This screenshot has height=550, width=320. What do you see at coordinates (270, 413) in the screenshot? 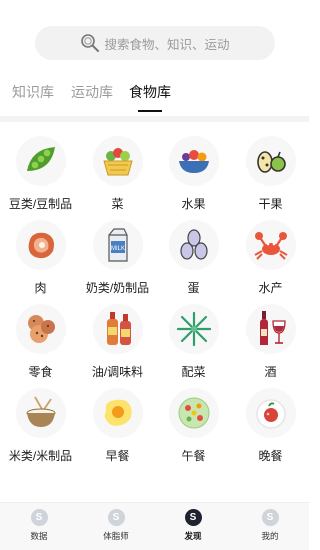
I see `dinner-plate-icon` at bounding box center [270, 413].